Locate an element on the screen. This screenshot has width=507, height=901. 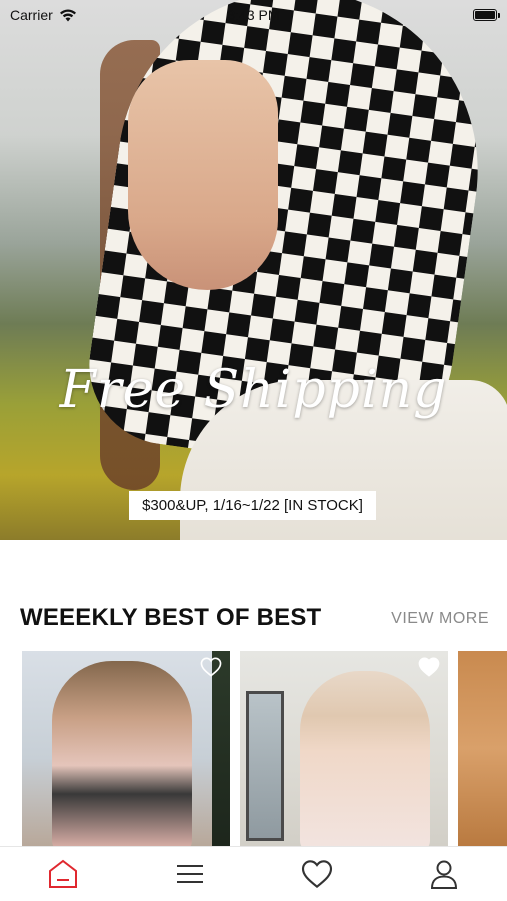
tab-wishlist is located at coordinates (317, 874).